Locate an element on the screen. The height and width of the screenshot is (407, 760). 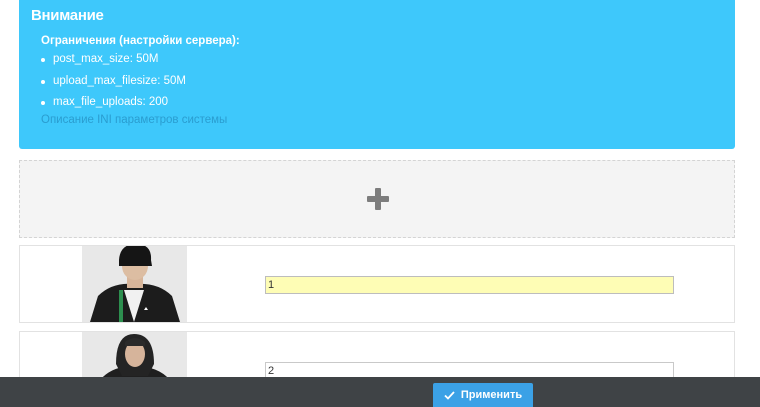
alert-title: Внимание is located at coordinates (67, 15).